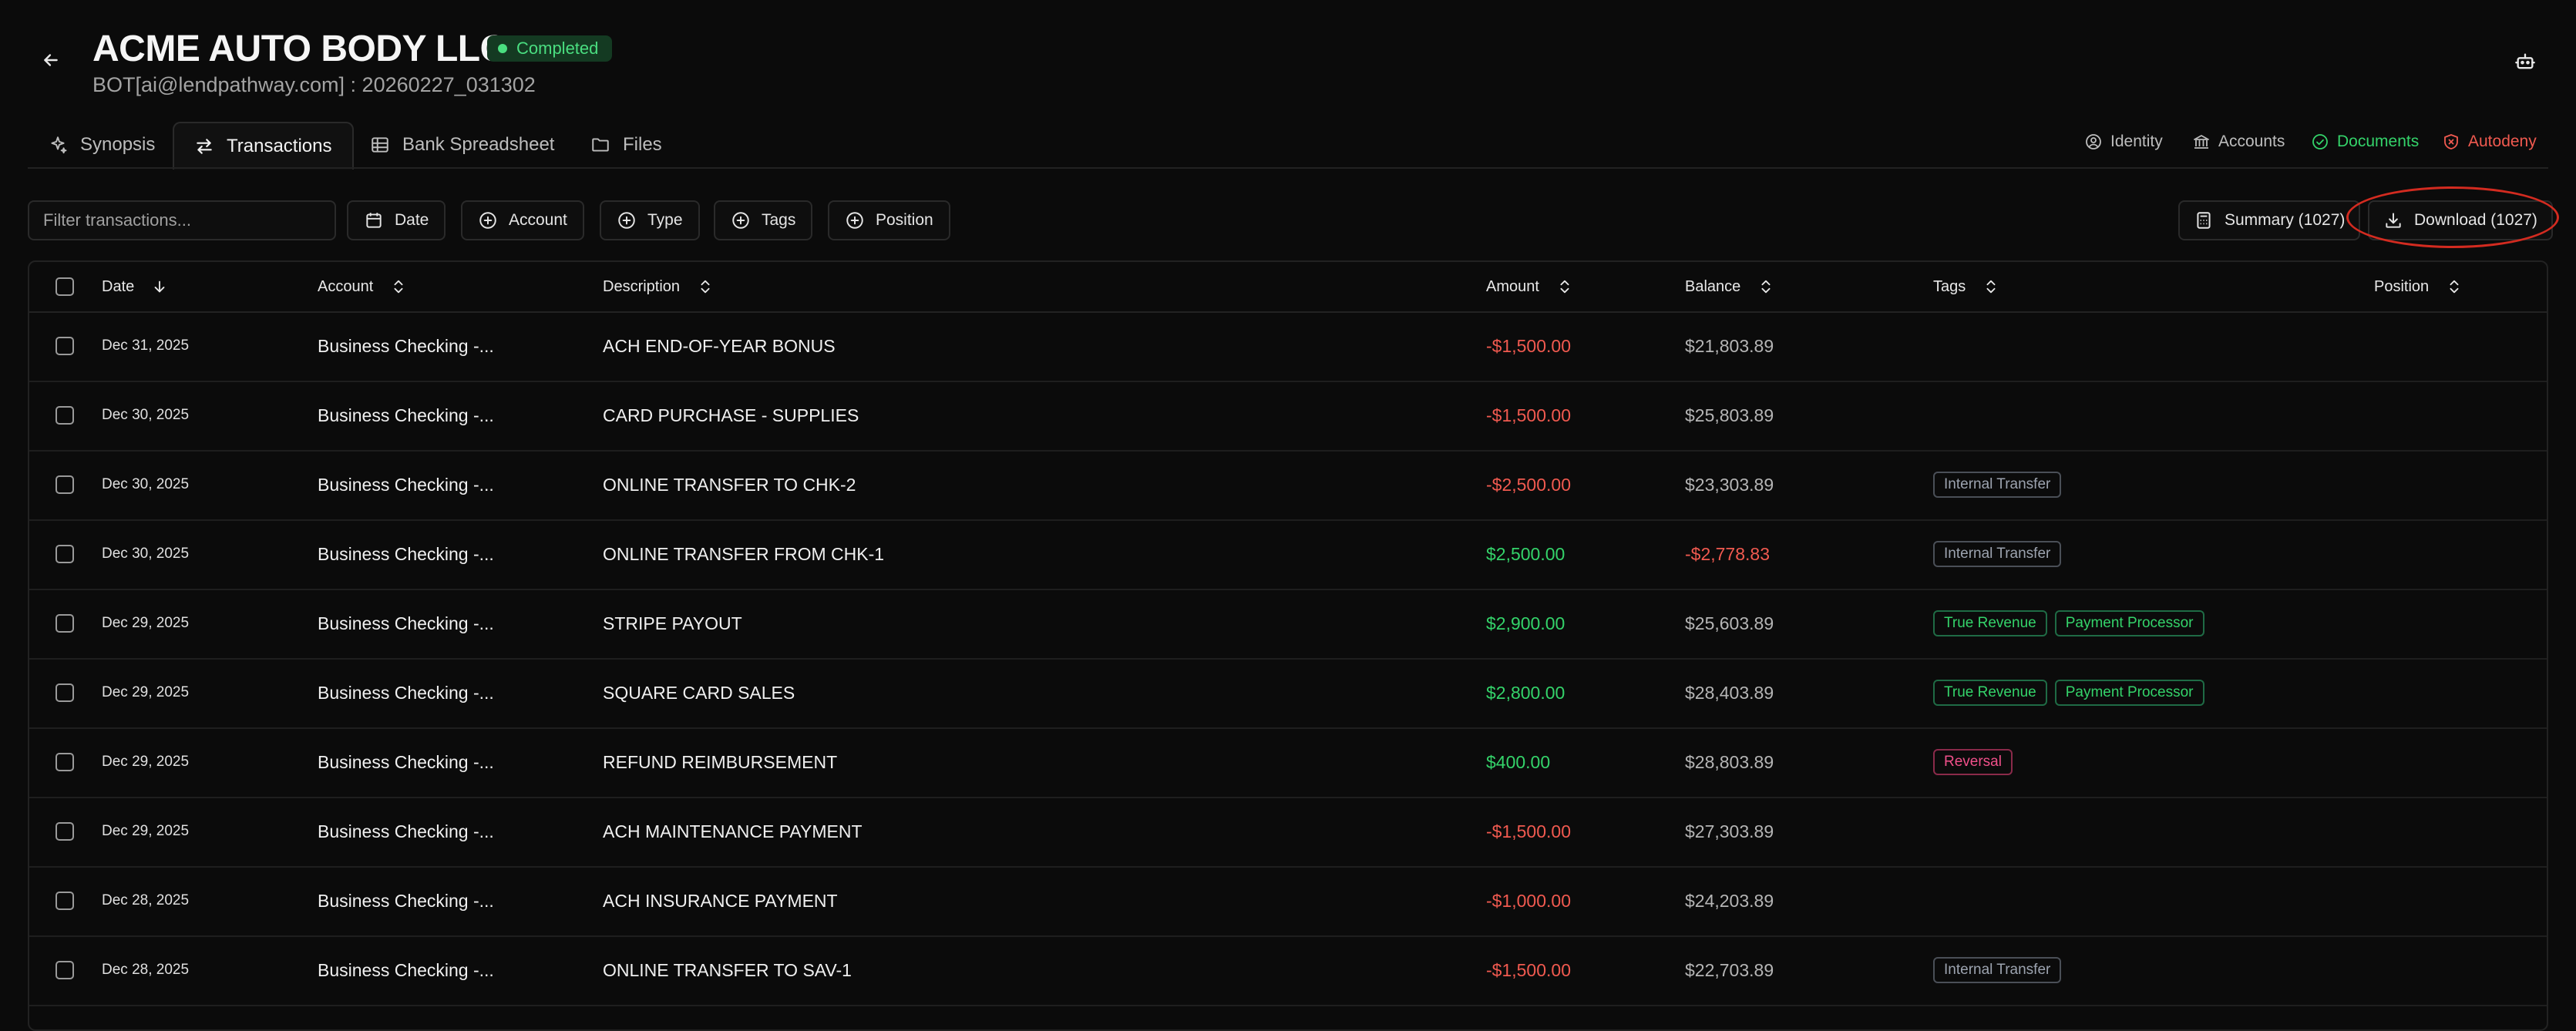 This screenshot has width=2576, height=1031. What do you see at coordinates (2238, 142) in the screenshot?
I see `status-accounts: Accounts` at bounding box center [2238, 142].